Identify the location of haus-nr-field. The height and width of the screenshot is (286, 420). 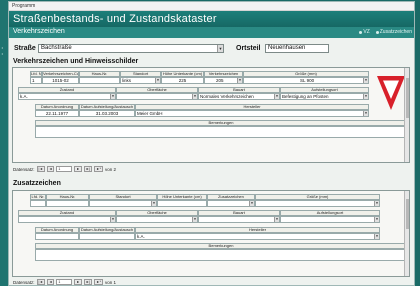
(99, 80).